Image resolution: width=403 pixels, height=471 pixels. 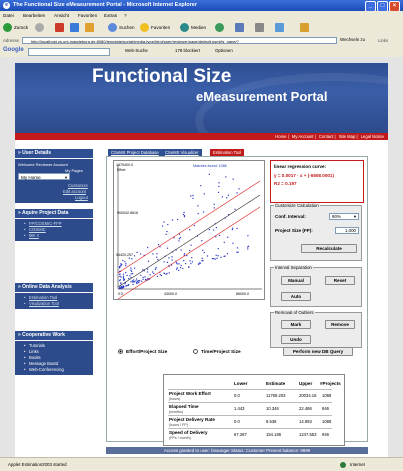 I want to click on menu-edit: Bearbeiten, so click(x=34, y=15).